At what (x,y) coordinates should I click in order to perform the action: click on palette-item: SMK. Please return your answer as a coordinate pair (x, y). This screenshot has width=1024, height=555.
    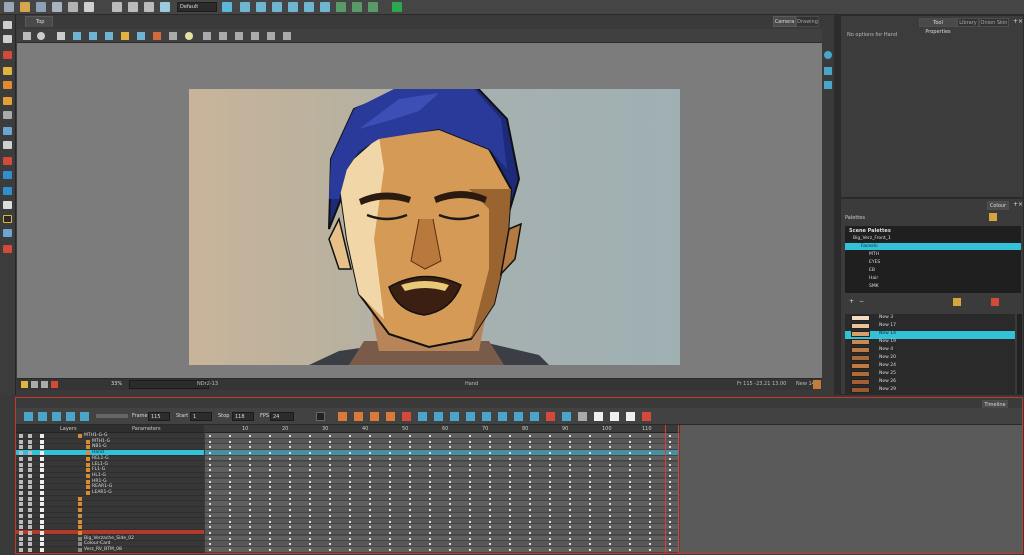
    Looking at the image, I should click on (938, 286).